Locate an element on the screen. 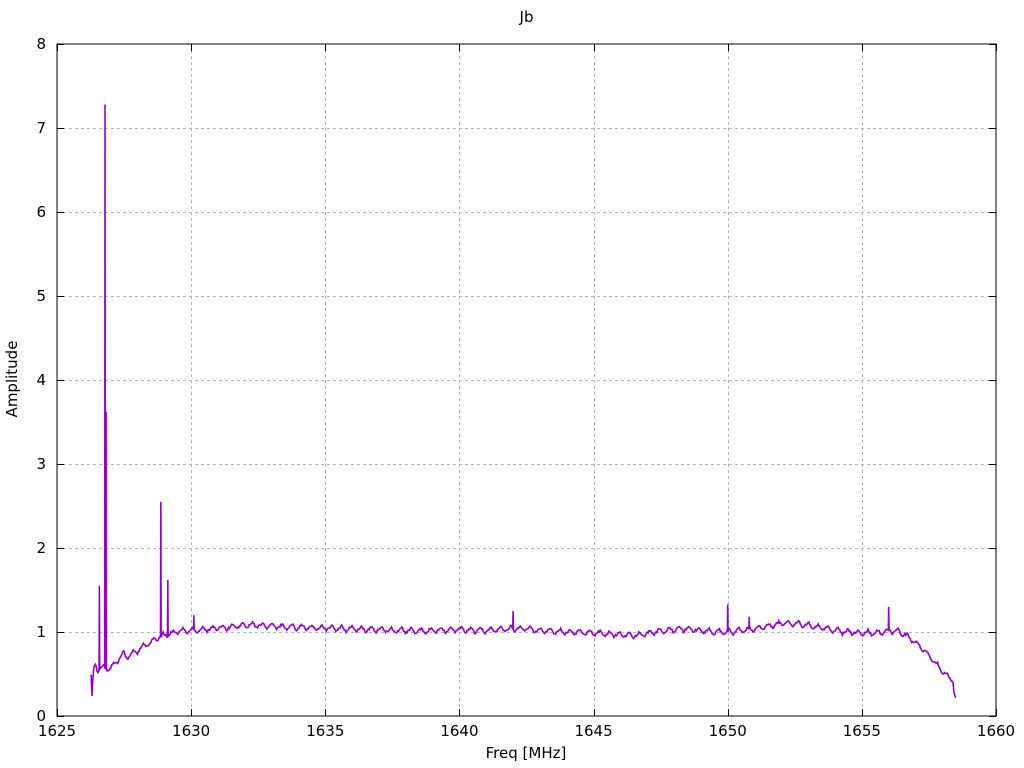  svg-text: 1 is located at coordinates (41, 632).